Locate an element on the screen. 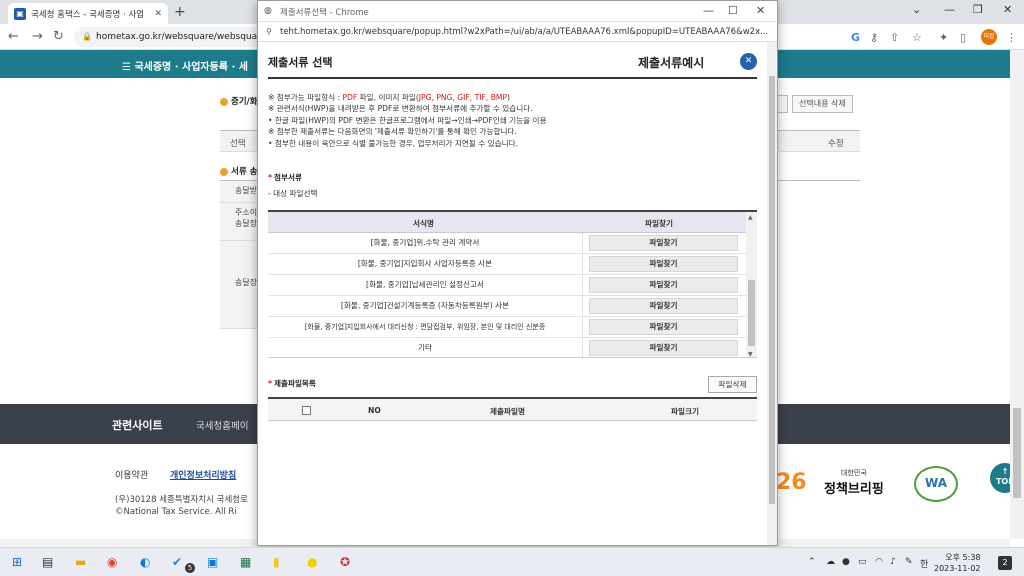 Image resolution: width=1024 pixels, height=576 pixels. policy-briefing-logo: 대한민국 정책브리핑 is located at coordinates (854, 482).